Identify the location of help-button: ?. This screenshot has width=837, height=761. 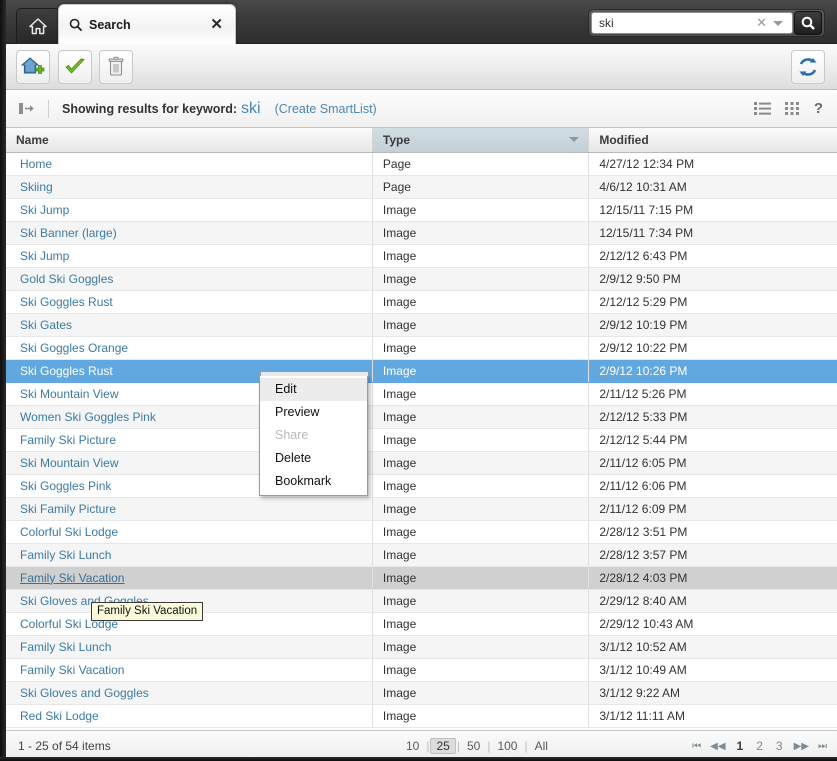
(818, 108).